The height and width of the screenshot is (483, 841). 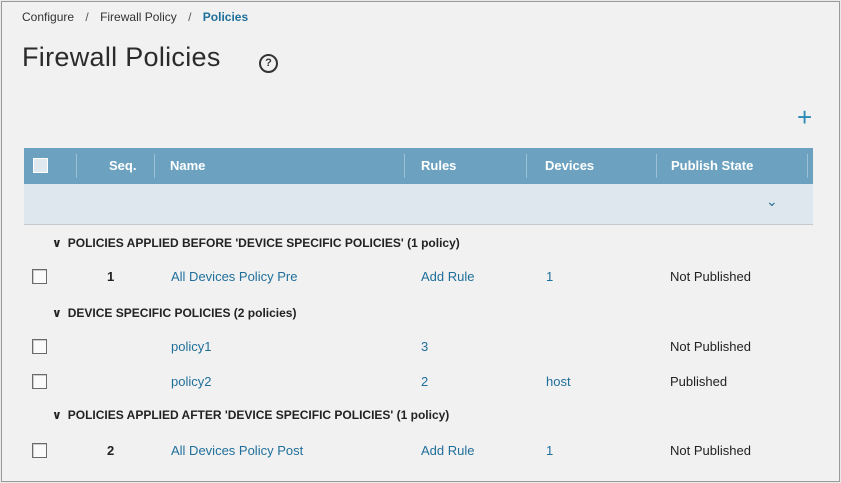 What do you see at coordinates (121, 57) in the screenshot?
I see `page-title: Firewall Policies` at bounding box center [121, 57].